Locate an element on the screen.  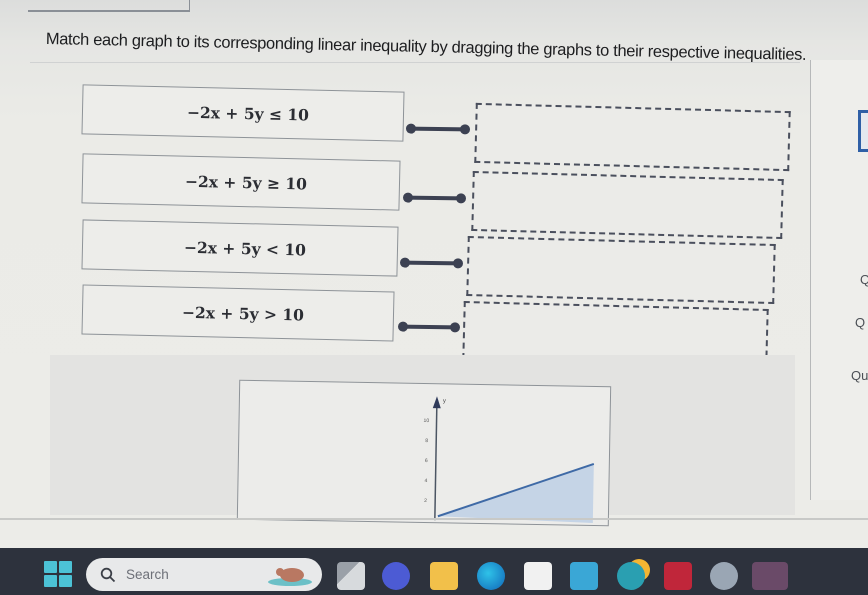
file-explorer-icon is located at coordinates (444, 576).